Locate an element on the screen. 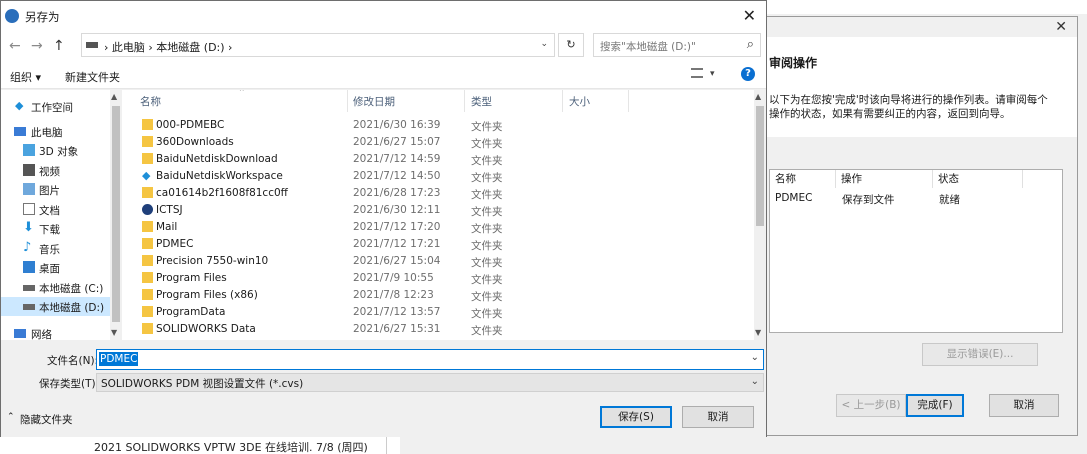 The height and width of the screenshot is (454, 1087). drive-icon is located at coordinates (29, 288).